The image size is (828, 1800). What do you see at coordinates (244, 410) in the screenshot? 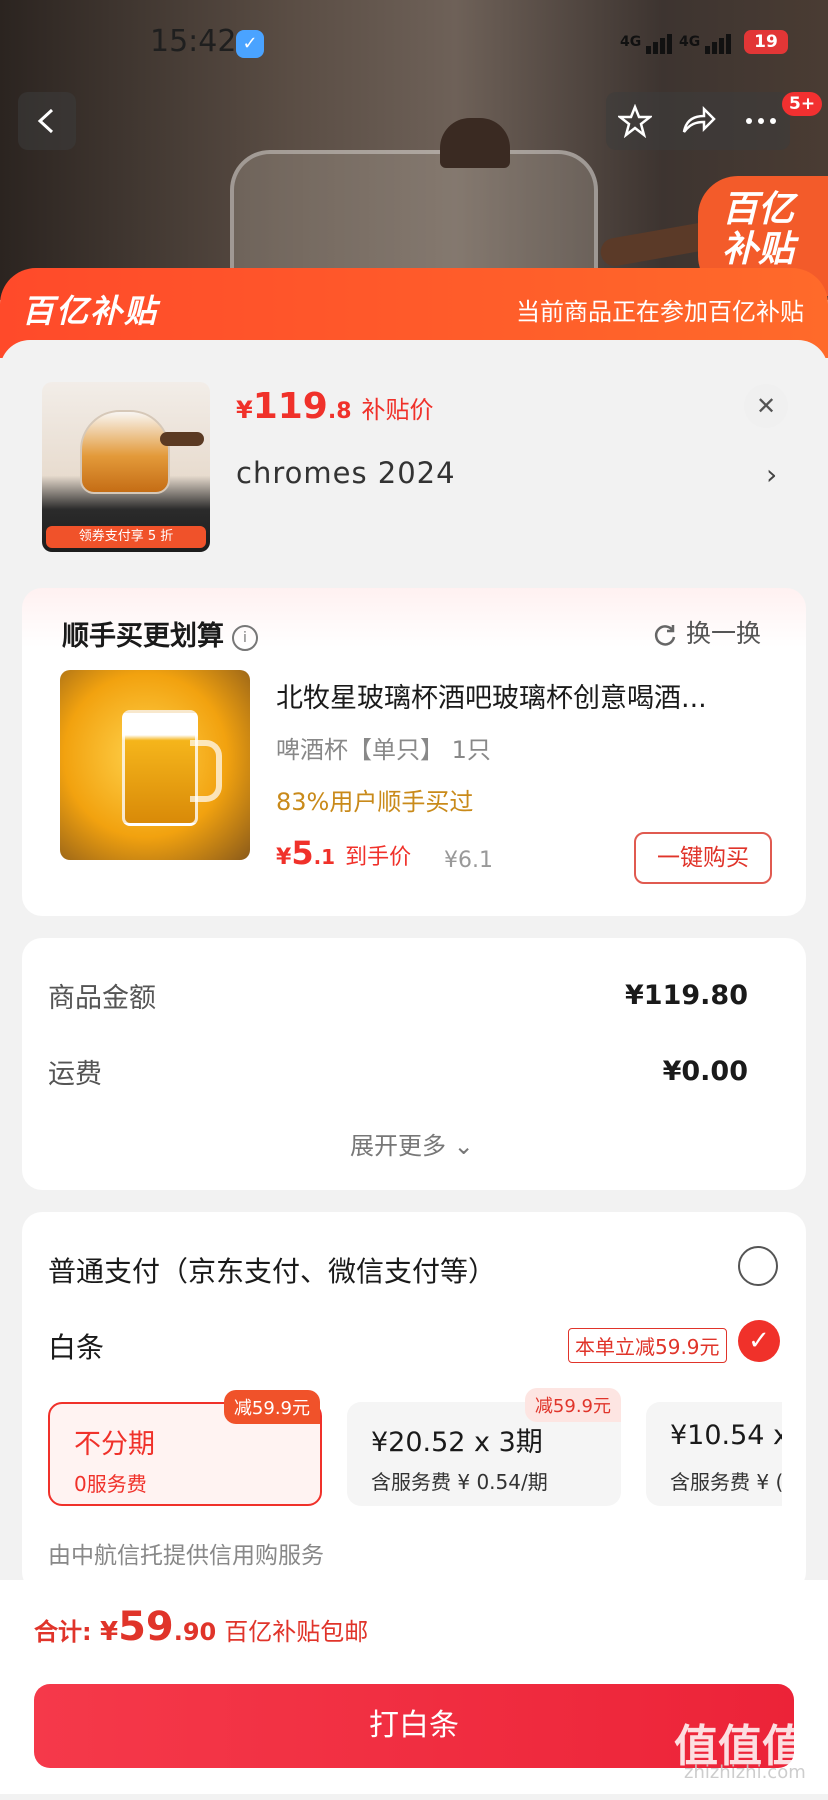
I see `price-currency: ¥` at bounding box center [244, 410].